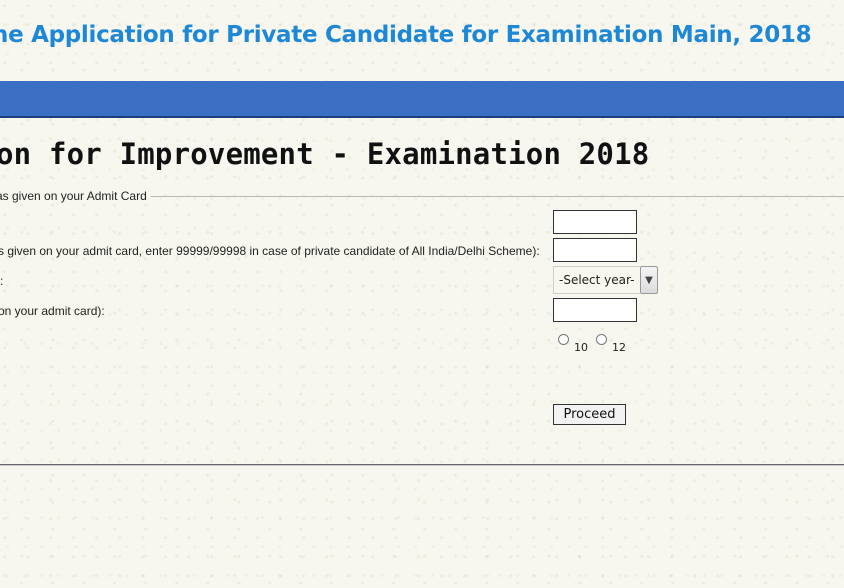 This screenshot has height=588, width=844. What do you see at coordinates (325, 154) in the screenshot?
I see `page-title: on for Improvement - Examination 2018` at bounding box center [325, 154].